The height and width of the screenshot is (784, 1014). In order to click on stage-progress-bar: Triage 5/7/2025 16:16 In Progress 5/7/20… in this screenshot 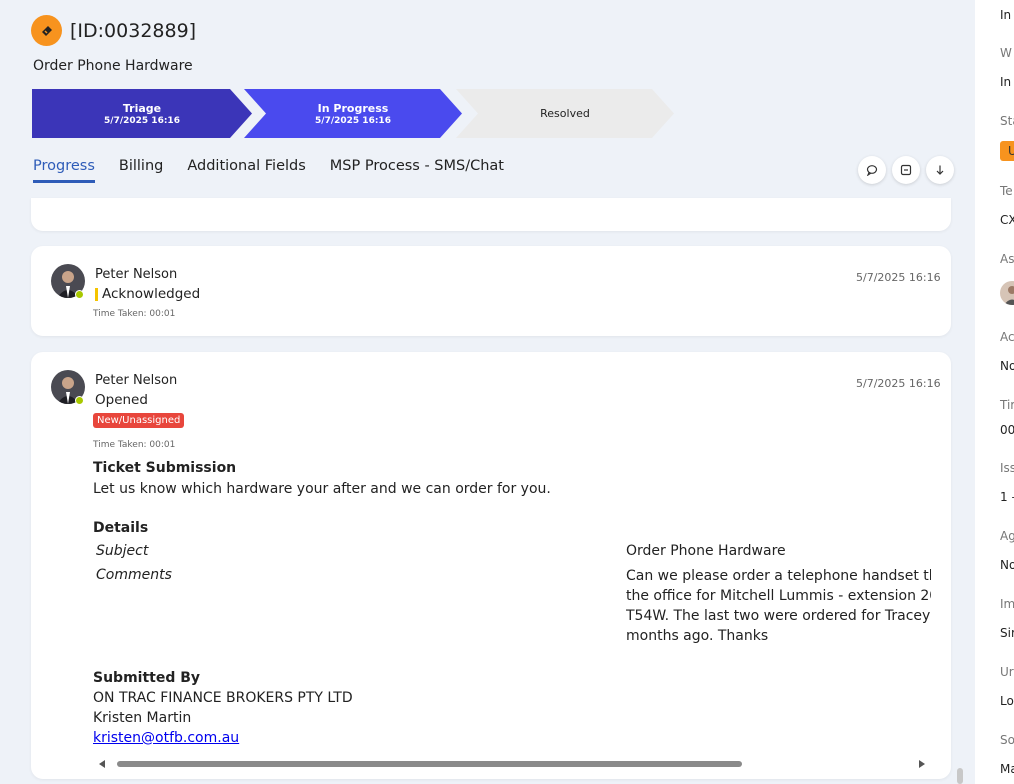, I will do `click(354, 113)`.